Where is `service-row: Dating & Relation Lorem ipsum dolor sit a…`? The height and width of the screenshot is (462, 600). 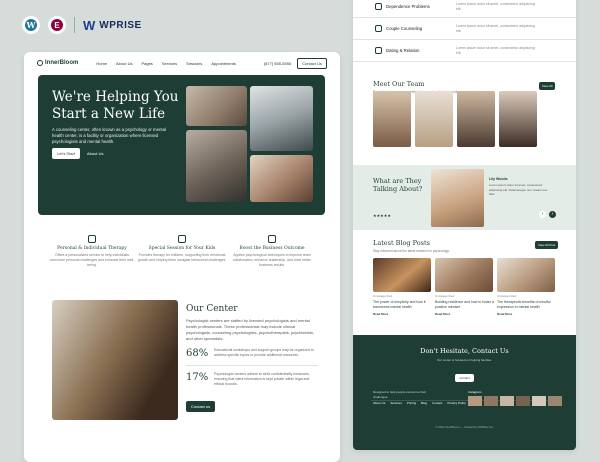
service-row: Dating & Relation Lorem ipsum dolor sit a… is located at coordinates (464, 51).